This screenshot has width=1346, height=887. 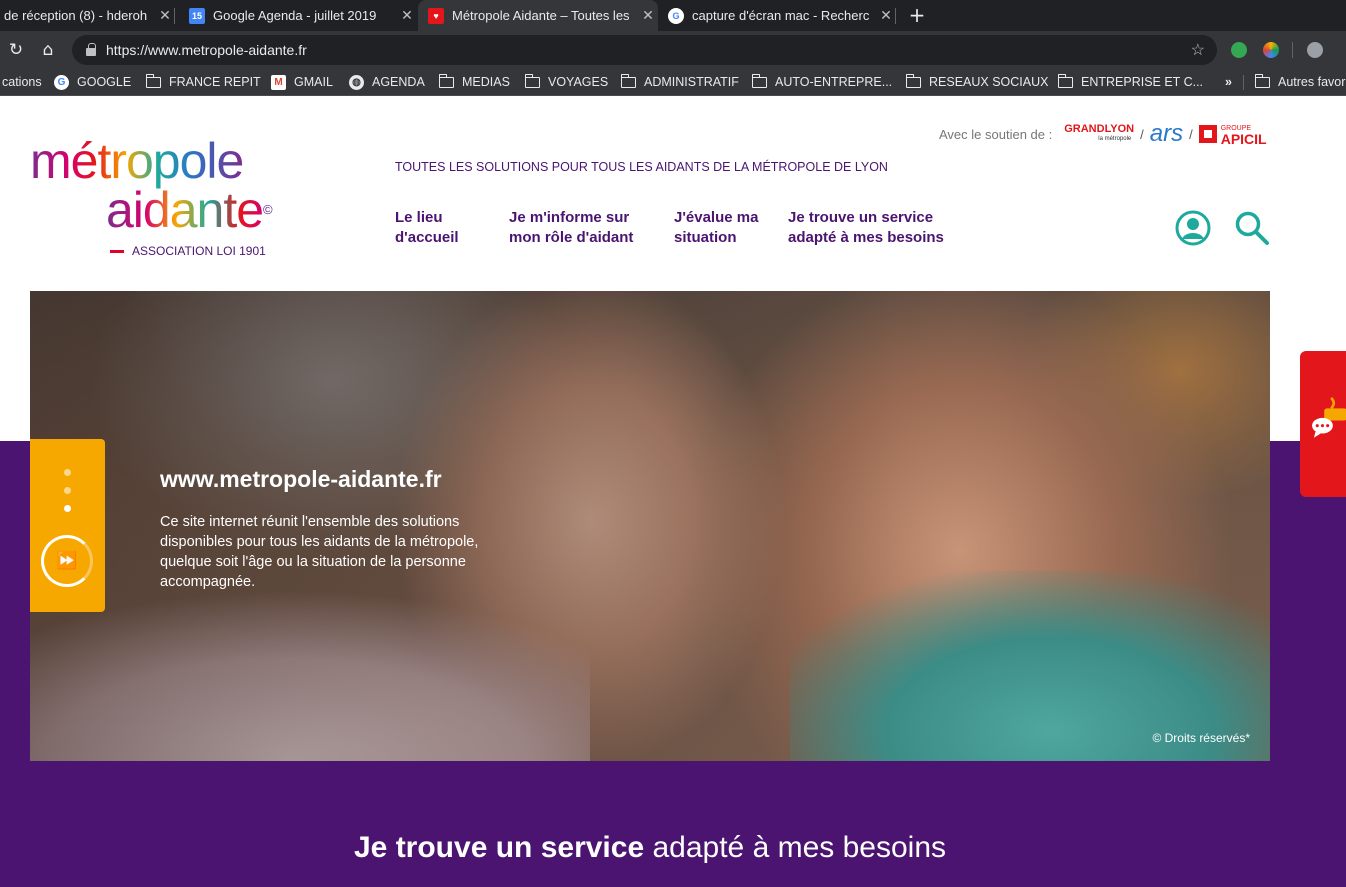 I want to click on section-title-rest: adapté à mes besoins, so click(x=795, y=847).